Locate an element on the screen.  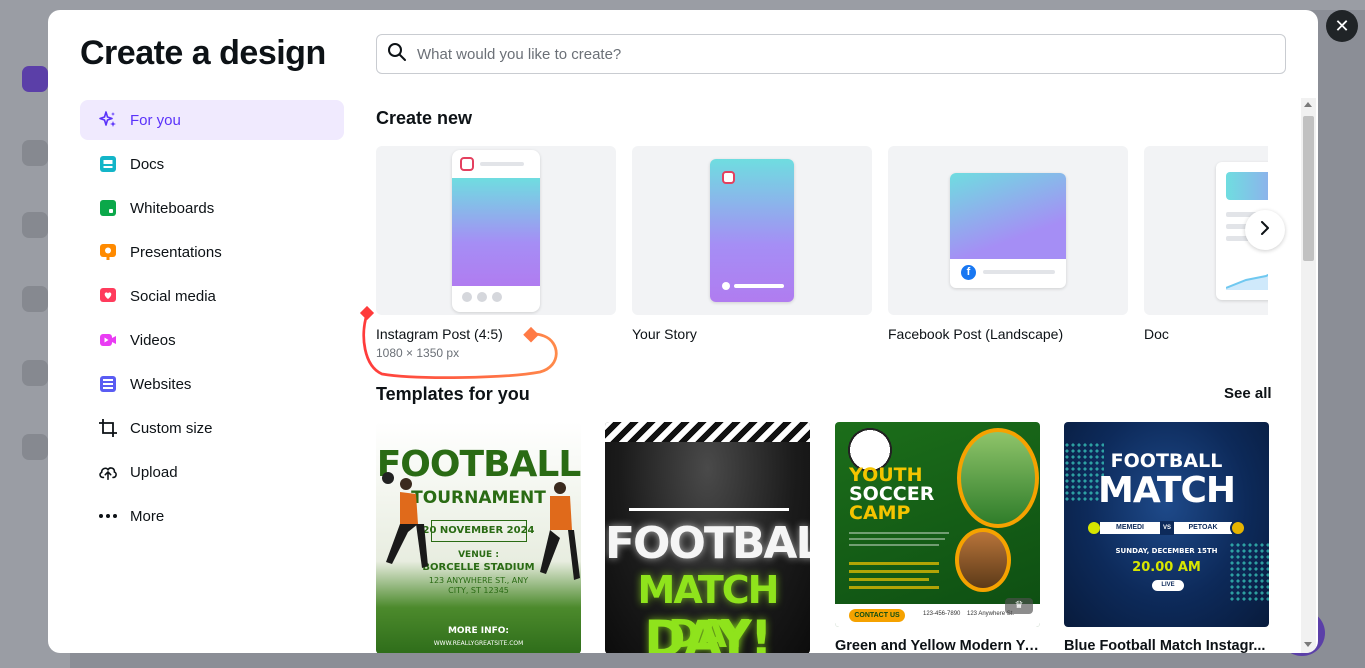
close-icon: ✕ is located at coordinates (1342, 25).